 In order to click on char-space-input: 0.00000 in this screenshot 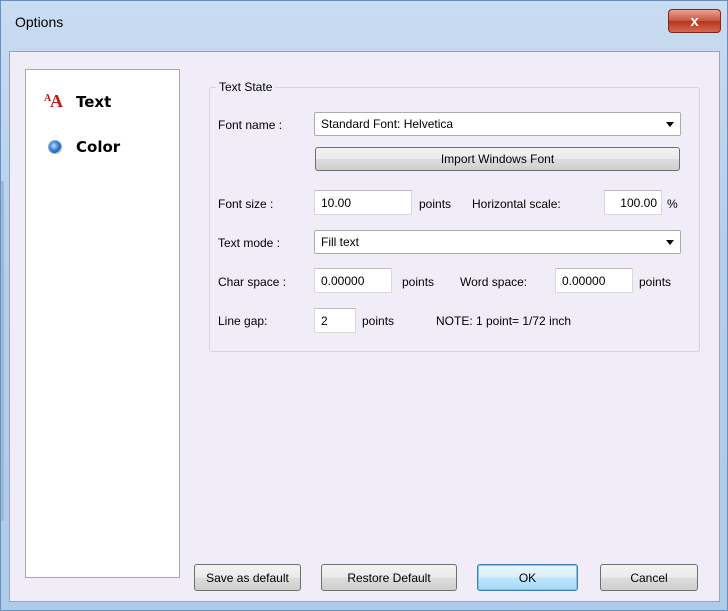, I will do `click(353, 280)`.